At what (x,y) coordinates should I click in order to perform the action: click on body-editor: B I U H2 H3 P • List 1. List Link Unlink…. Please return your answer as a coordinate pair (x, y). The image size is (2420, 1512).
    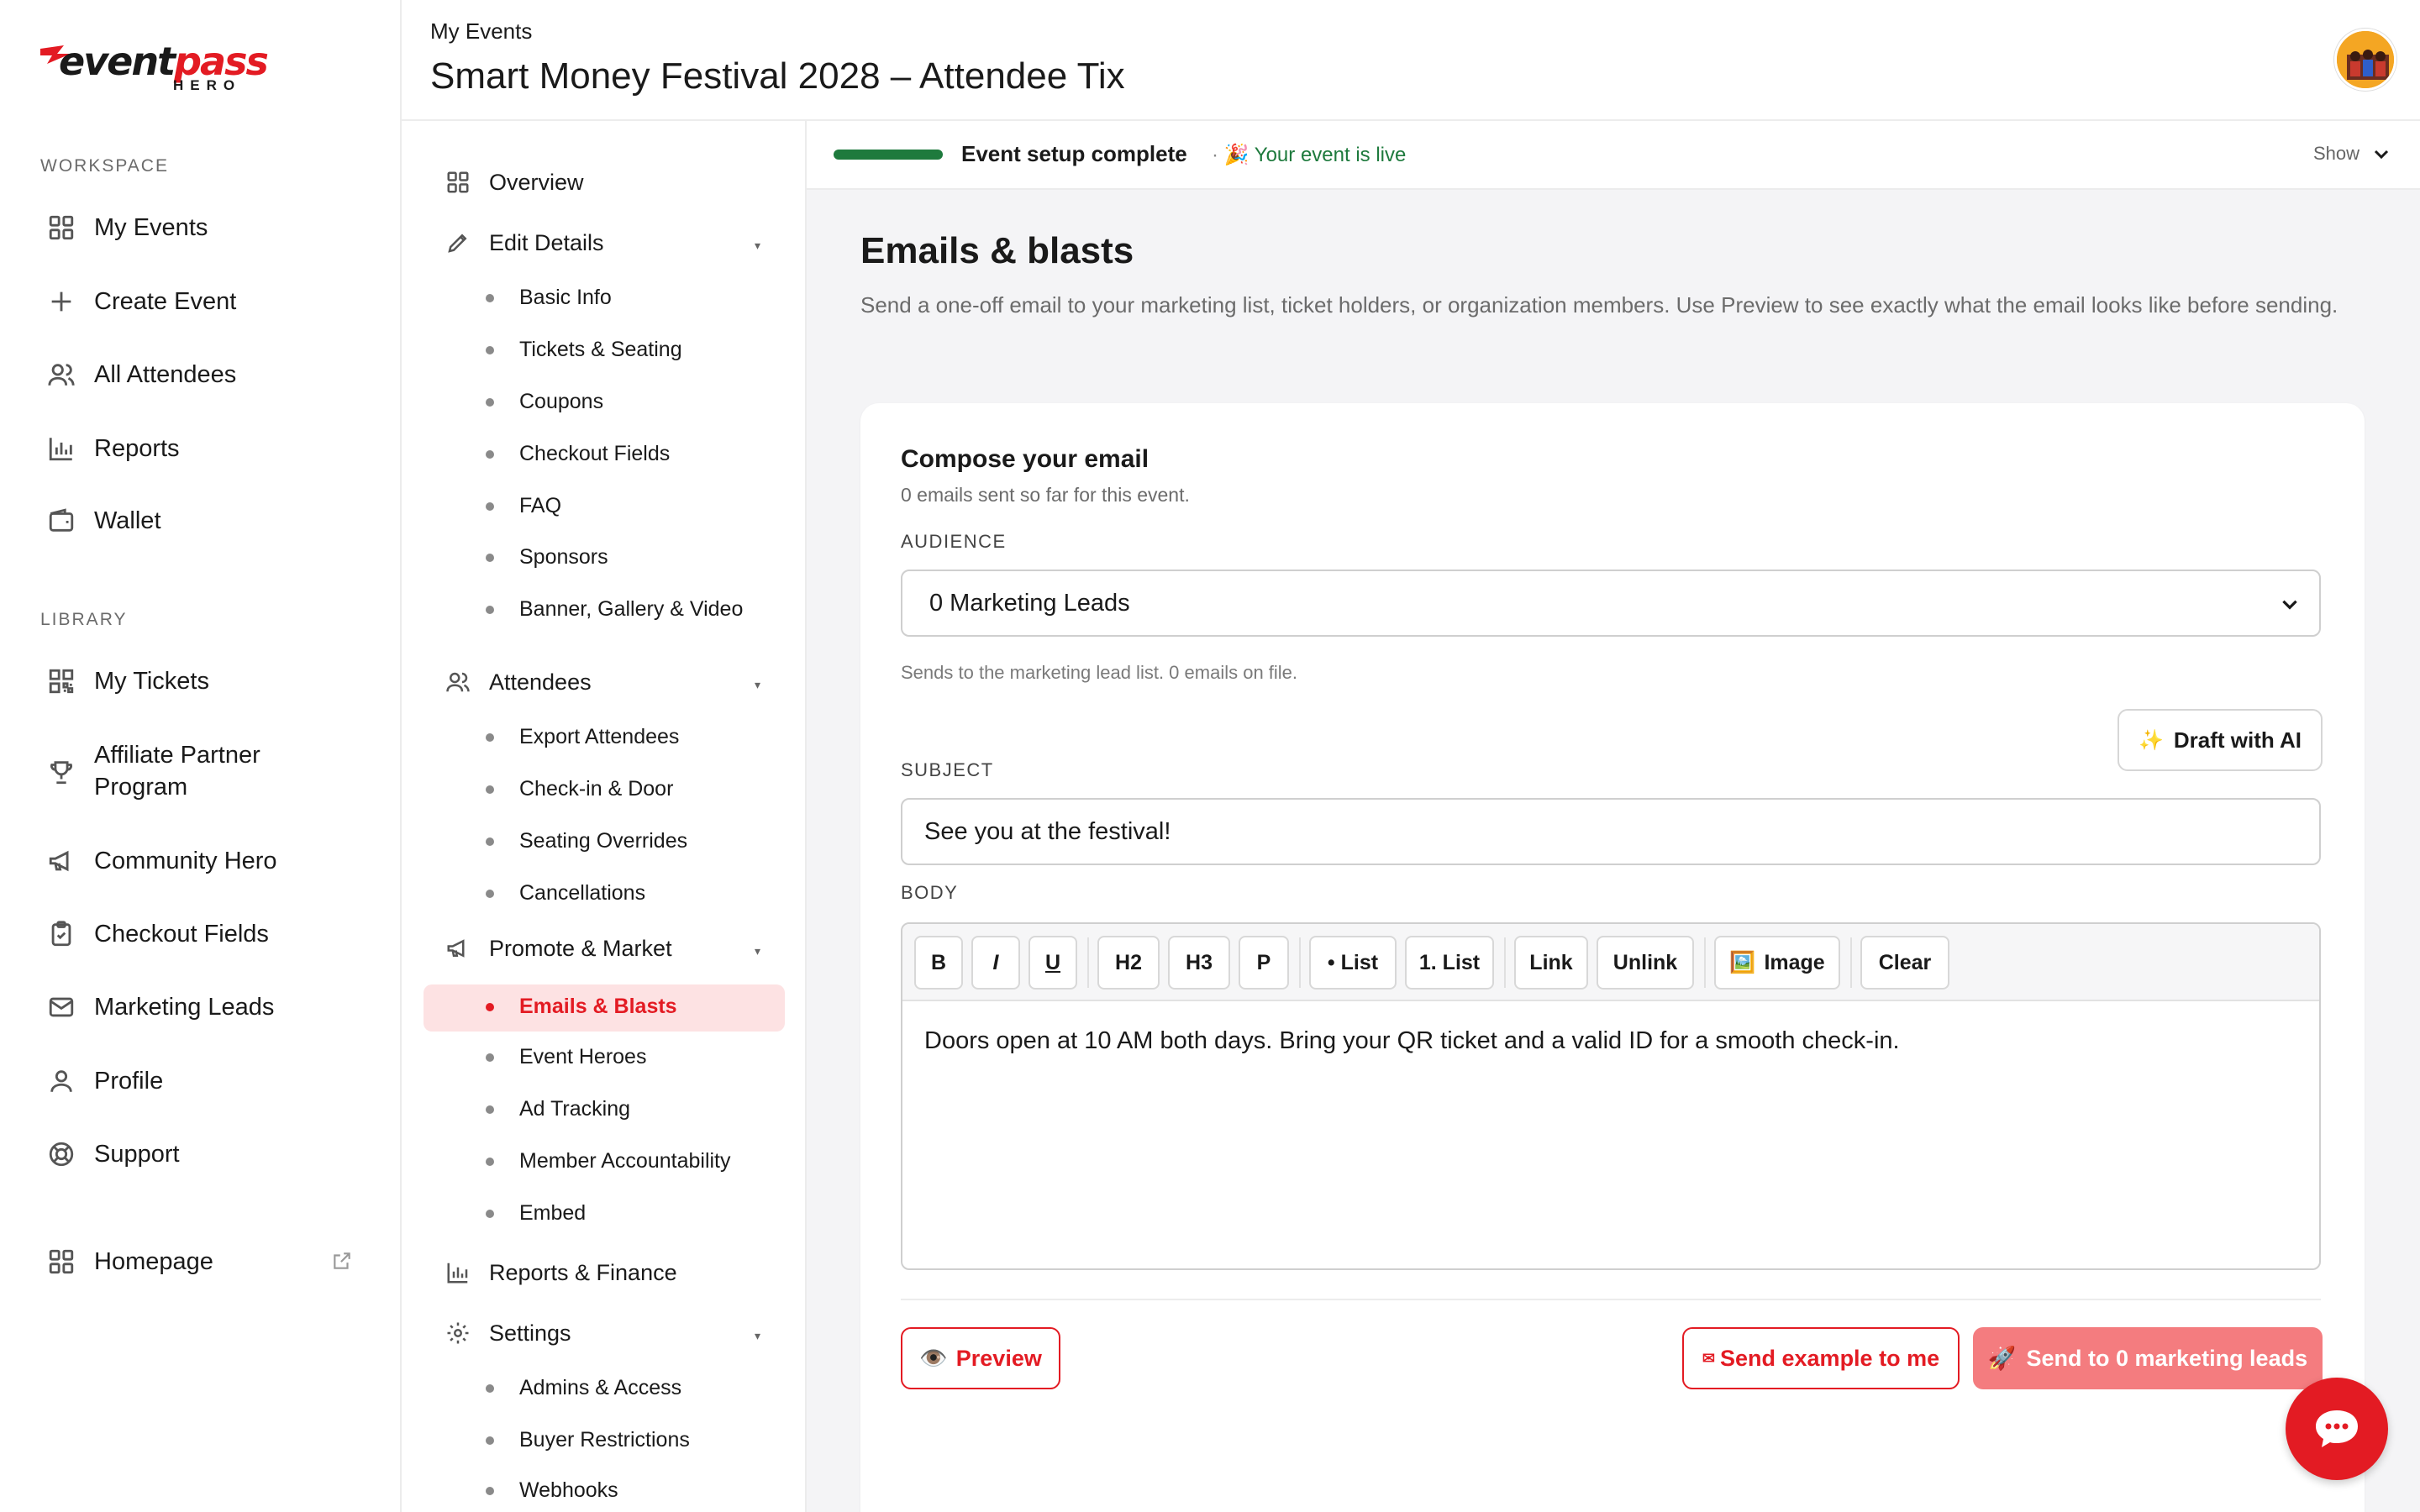
    Looking at the image, I should click on (1611, 1096).